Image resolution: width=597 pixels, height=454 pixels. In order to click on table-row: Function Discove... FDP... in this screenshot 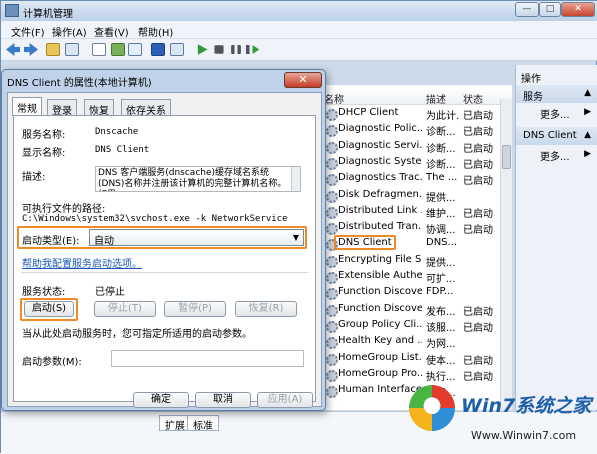, I will do `click(416, 292)`.